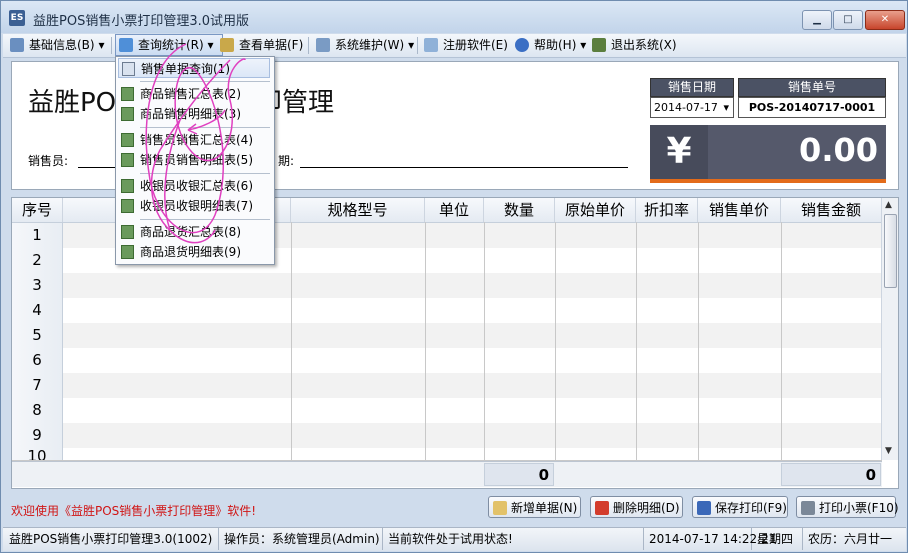  Describe the element at coordinates (185, 69) in the screenshot. I see `menu-item-label: 销售单据查询(1)` at that location.